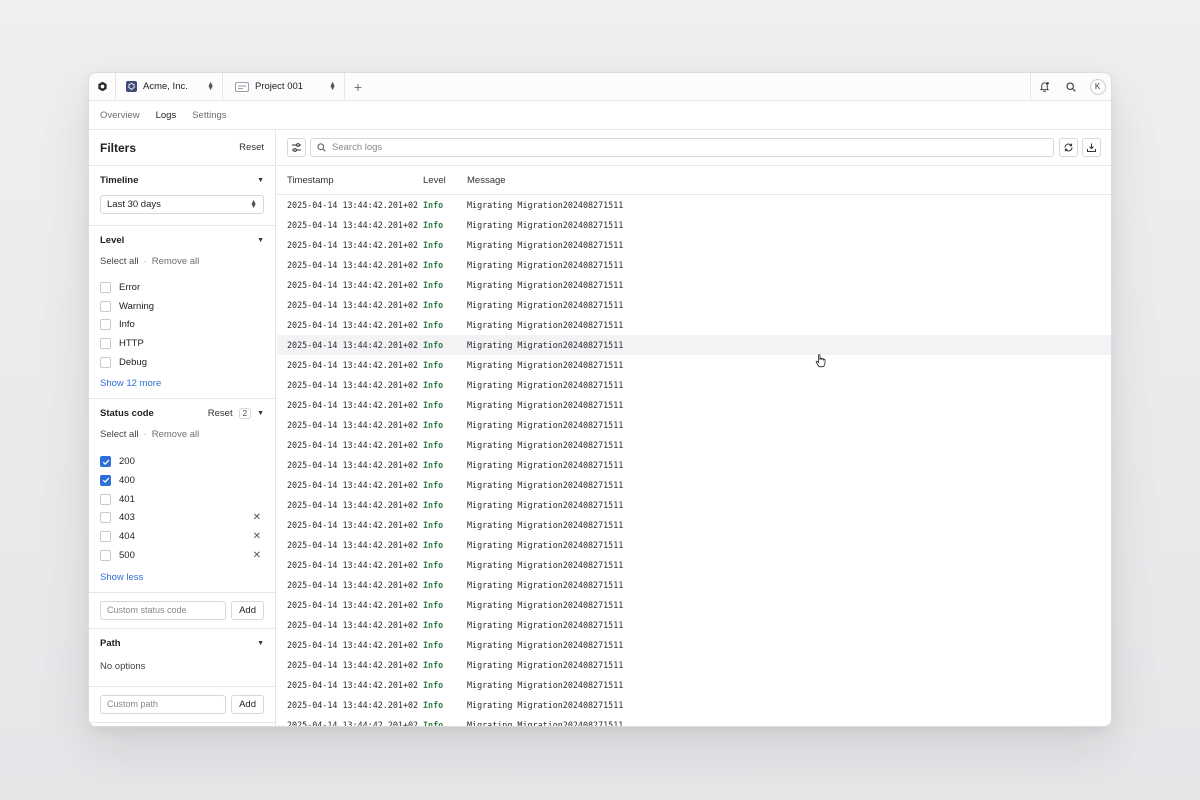 The image size is (1200, 800). Describe the element at coordinates (169, 86) in the screenshot. I see `org-selector: Acme, Inc. ▲ ▼` at that location.